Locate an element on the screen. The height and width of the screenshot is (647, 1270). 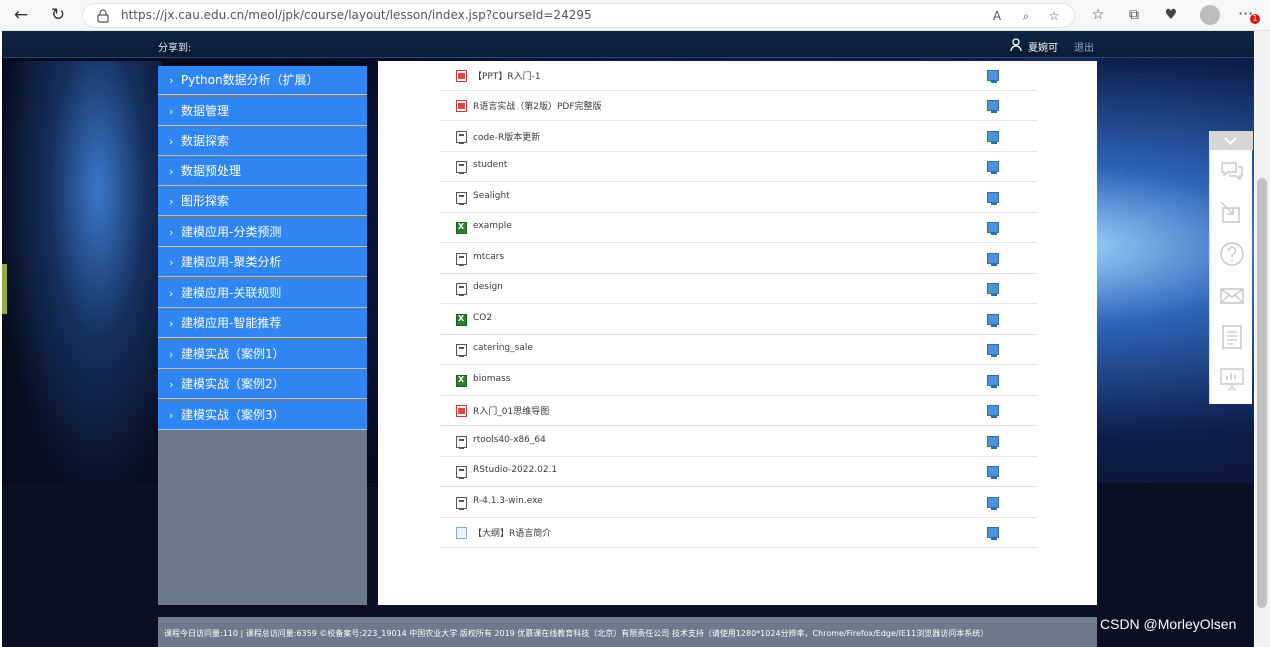
mail-icon is located at coordinates (1232, 296).